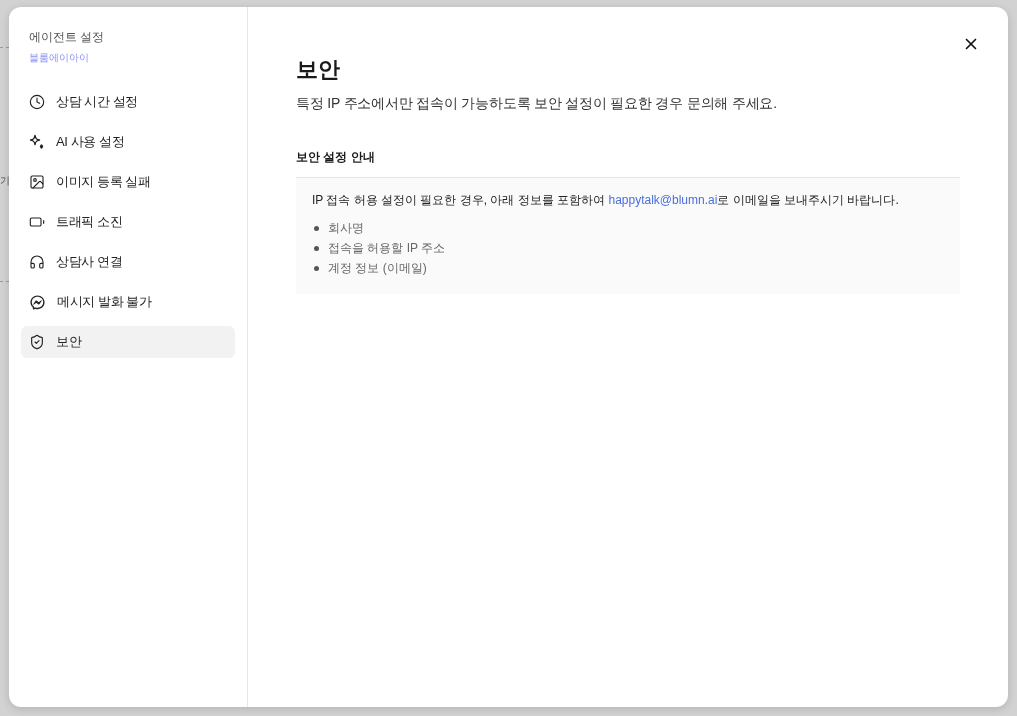 This screenshot has width=1017, height=716. I want to click on info-text: IP 접속 허용 설정이 필요한 경우, 아래 정보를 포함하여 happytalk@blumn.ai로 이메일을 보내주시기 바랍니다., so click(606, 200).